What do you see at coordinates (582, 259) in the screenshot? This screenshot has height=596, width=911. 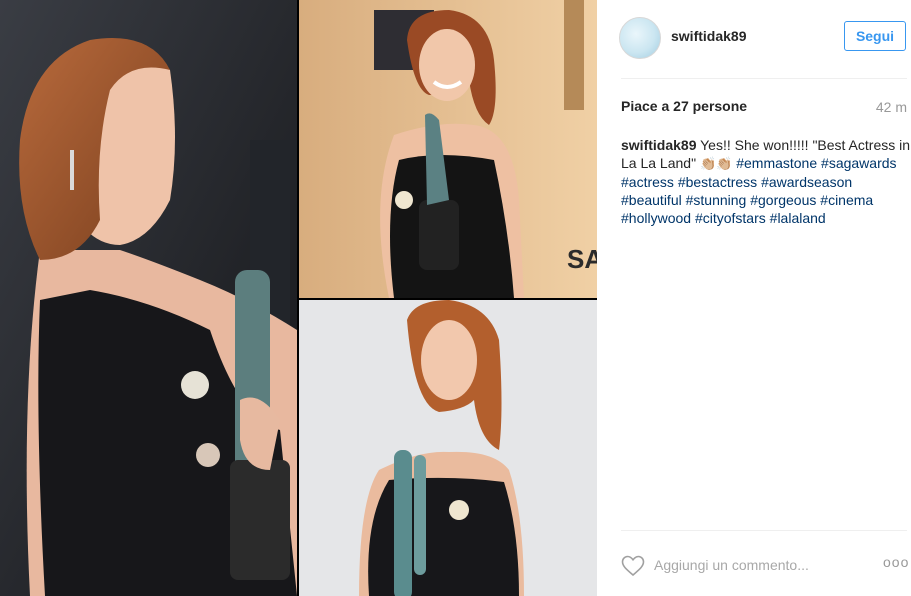 I see `backdrop-text: SA` at bounding box center [582, 259].